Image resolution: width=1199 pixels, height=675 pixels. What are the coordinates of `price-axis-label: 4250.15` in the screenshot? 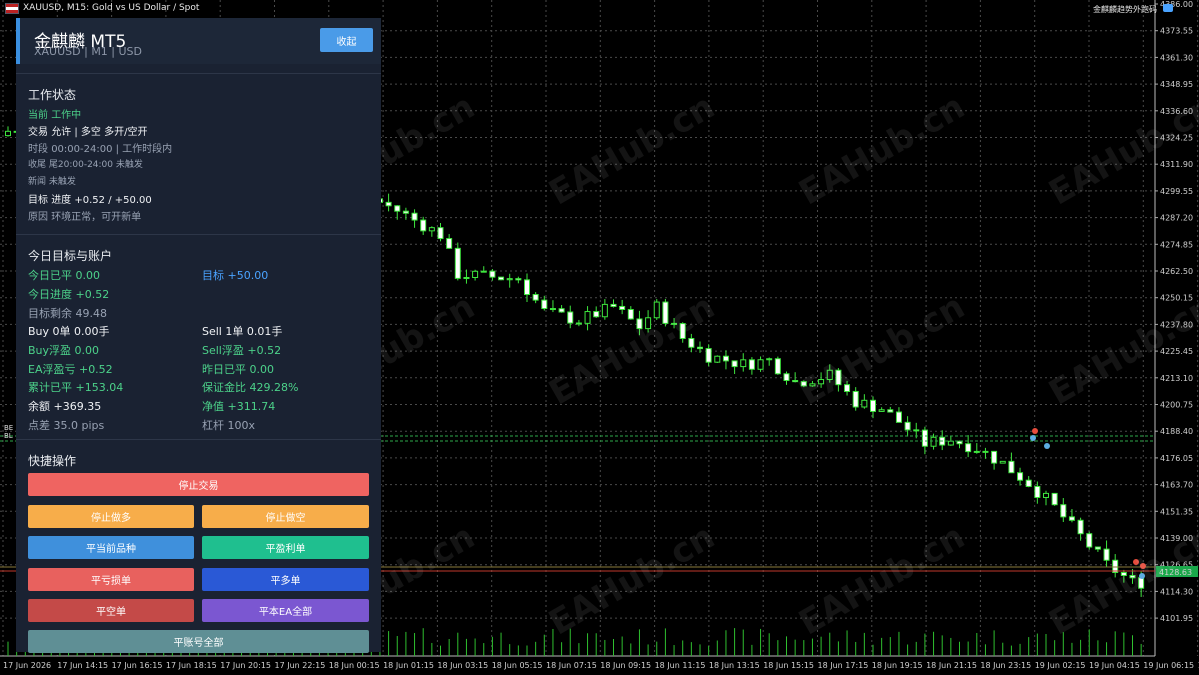 It's located at (1176, 298).